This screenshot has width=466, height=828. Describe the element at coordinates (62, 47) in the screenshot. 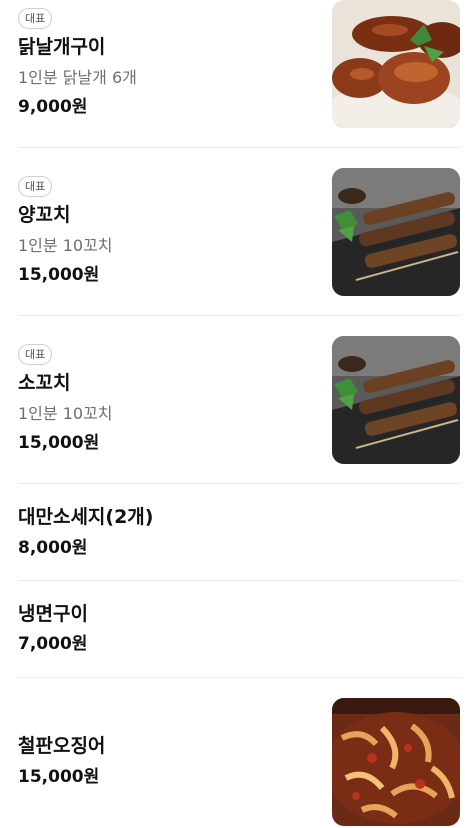

I see `menu-item-name: 닭날개구이` at that location.